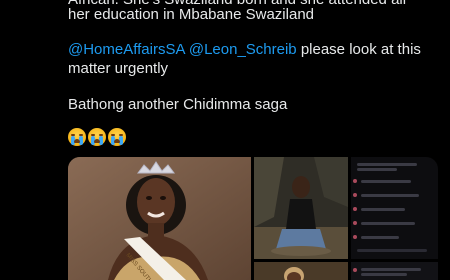 This screenshot has width=450, height=280. What do you see at coordinates (118, 68) in the screenshot?
I see `mention-request-text-2: matter urgently` at bounding box center [118, 68].